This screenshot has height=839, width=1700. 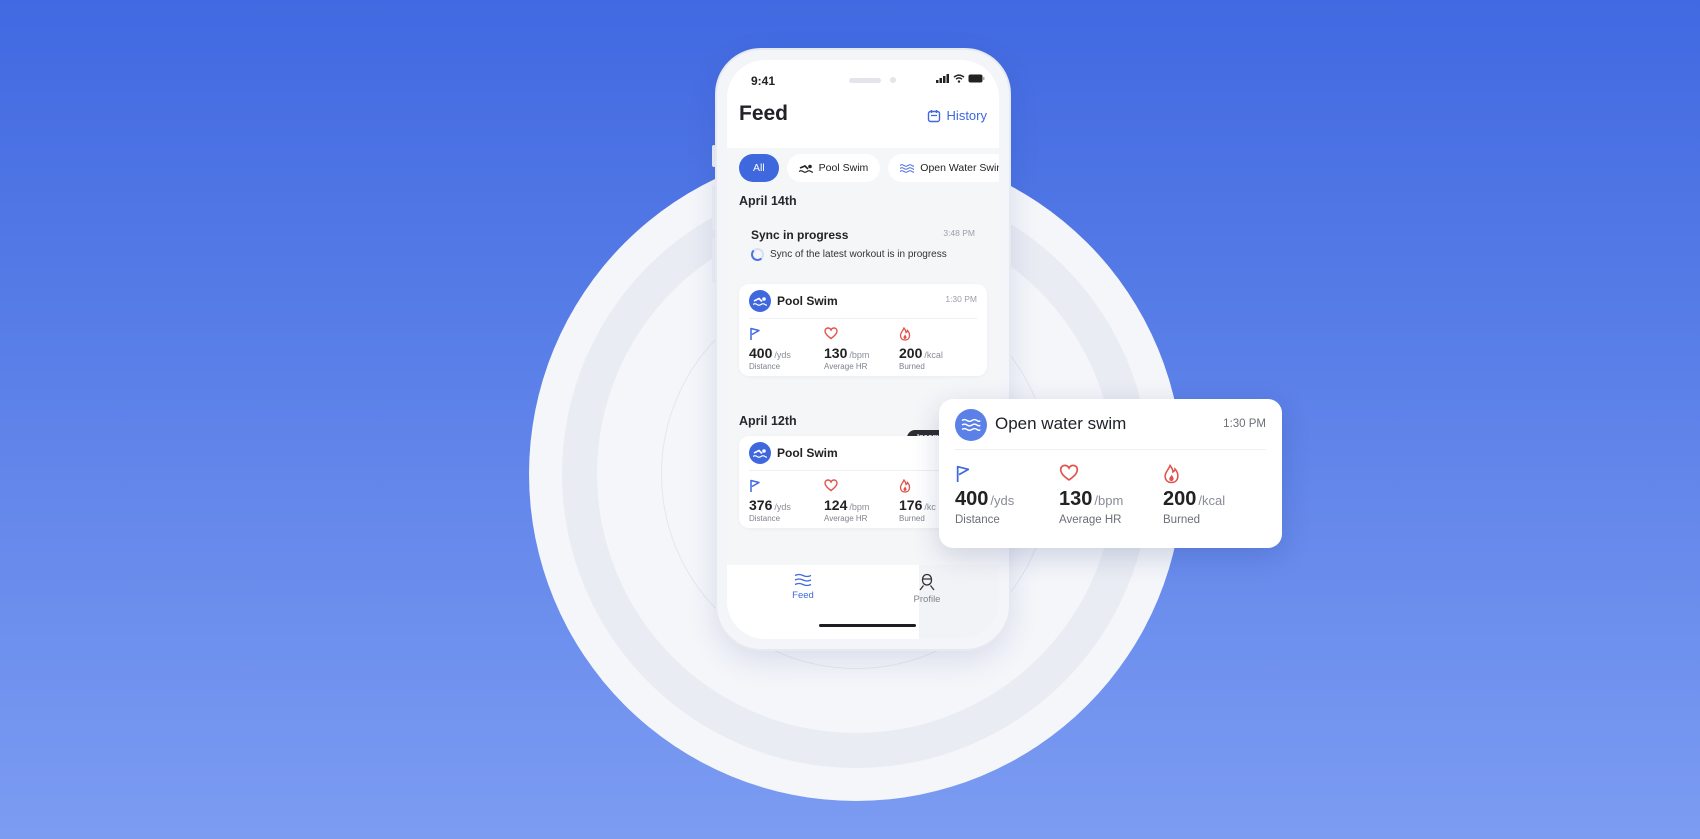 I want to click on tab-label: Feed, so click(x=803, y=595).